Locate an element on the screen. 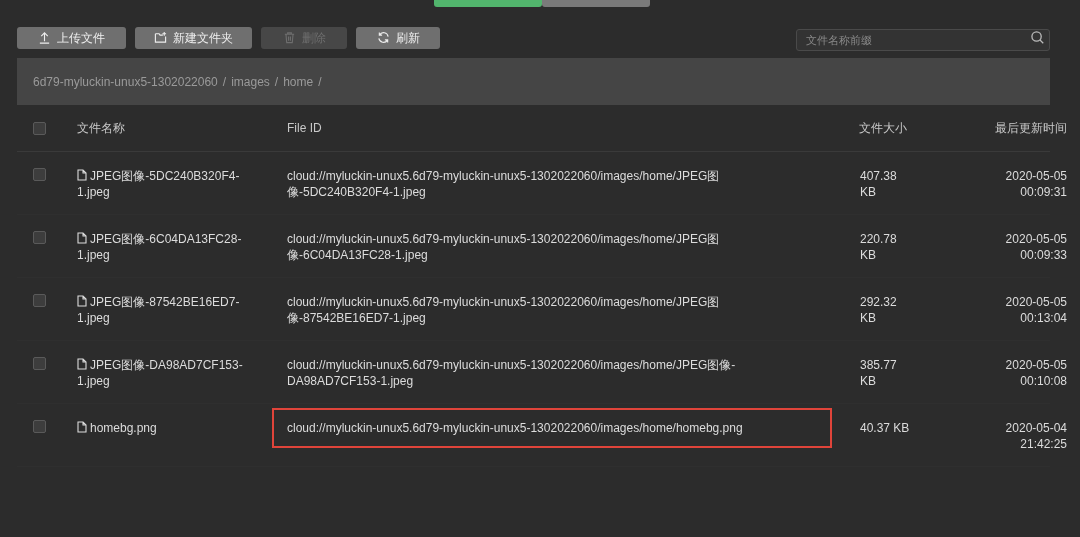  file-name: JPEG图像-87542BE16ED7-1.jpeg is located at coordinates (166, 310).